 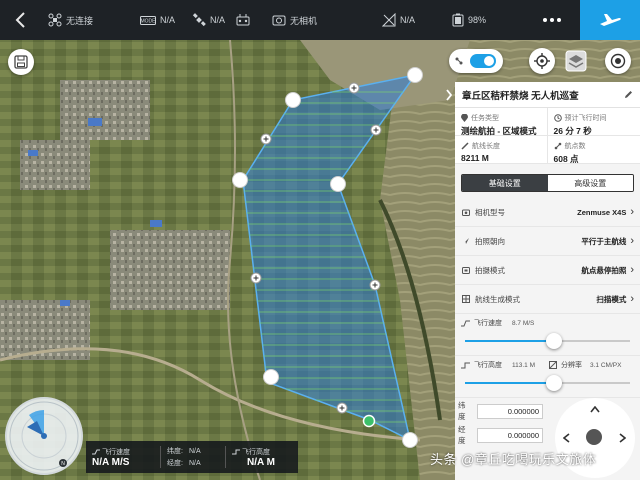 I want to click on route-mode-row: 航线生成模式 扫描模式 ›, so click(x=547, y=299).